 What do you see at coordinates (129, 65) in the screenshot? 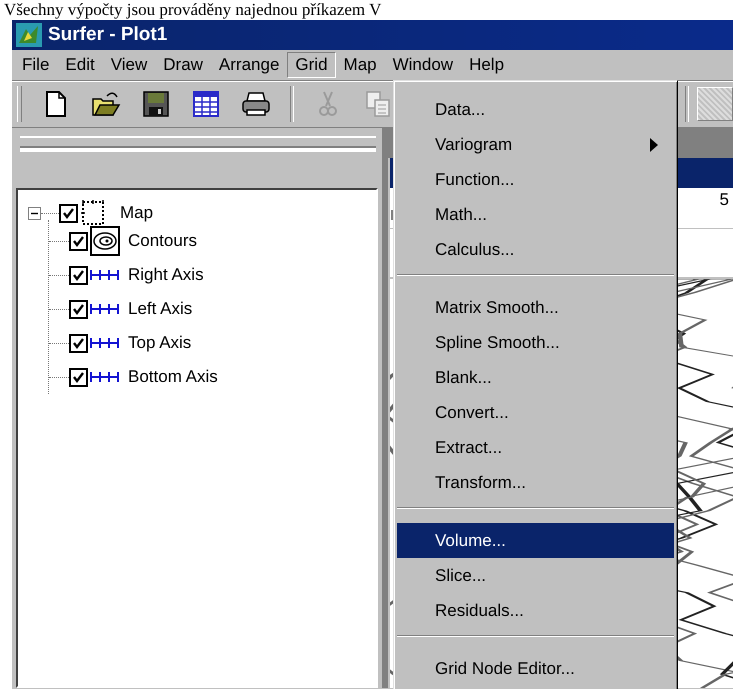
I see `menu-item: View` at bounding box center [129, 65].